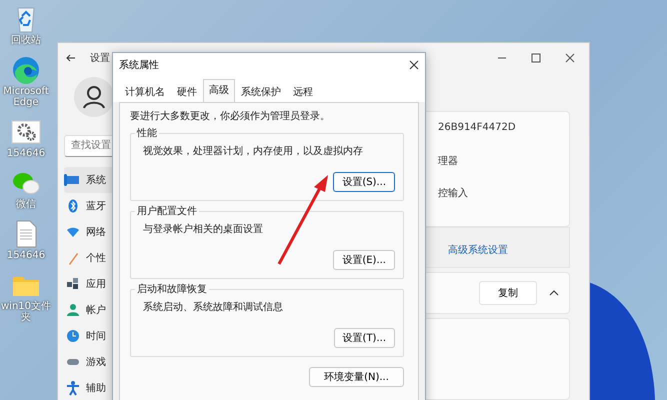 The image size is (667, 400). What do you see at coordinates (203, 229) in the screenshot?
I see `group-description: 与登录帐户相关的桌面设置` at bounding box center [203, 229].